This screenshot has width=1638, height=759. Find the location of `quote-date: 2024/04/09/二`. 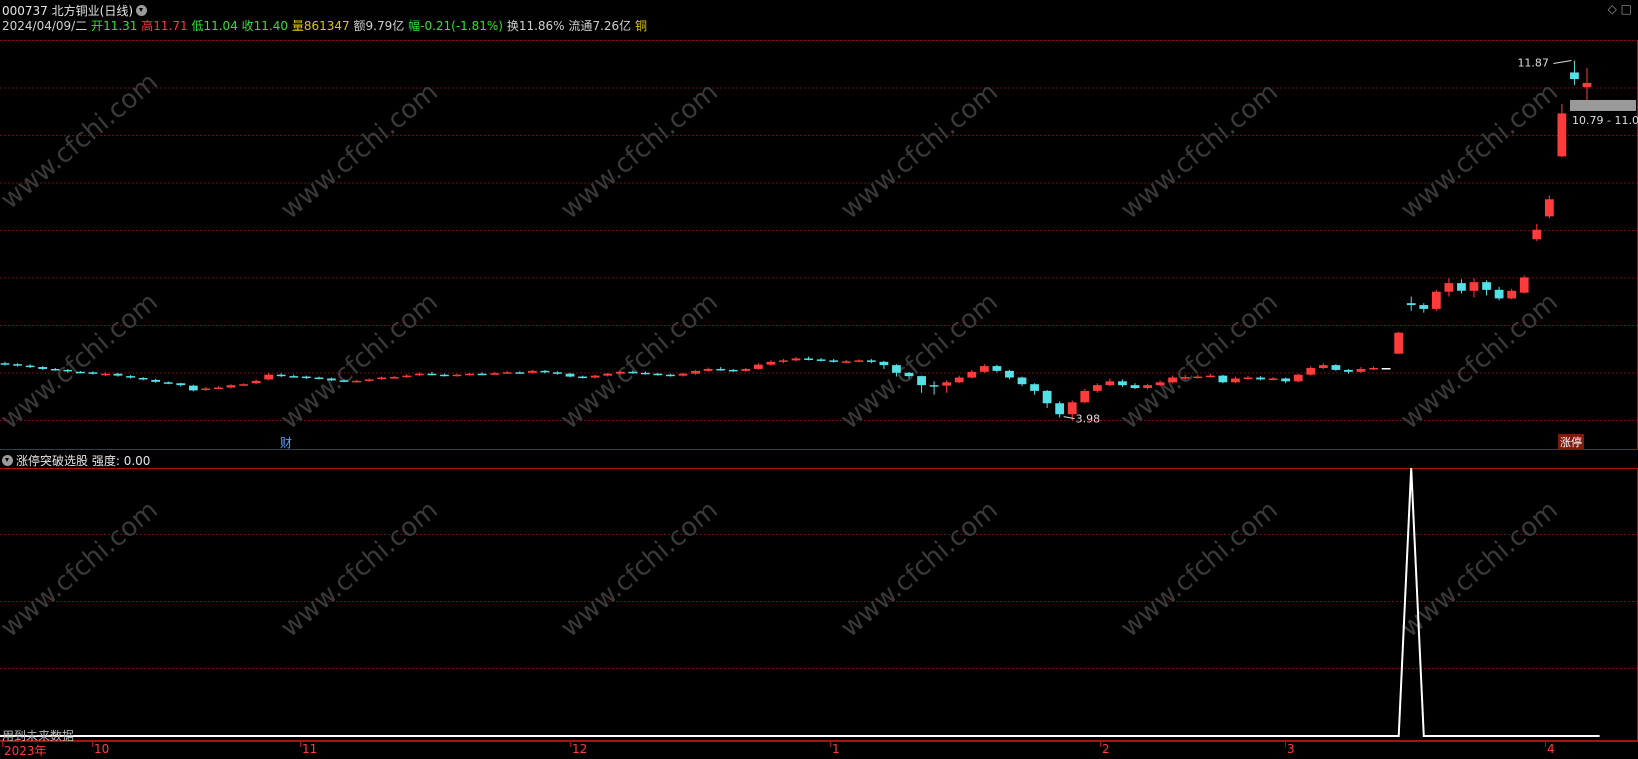

quote-date: 2024/04/09/二 is located at coordinates (45, 26).